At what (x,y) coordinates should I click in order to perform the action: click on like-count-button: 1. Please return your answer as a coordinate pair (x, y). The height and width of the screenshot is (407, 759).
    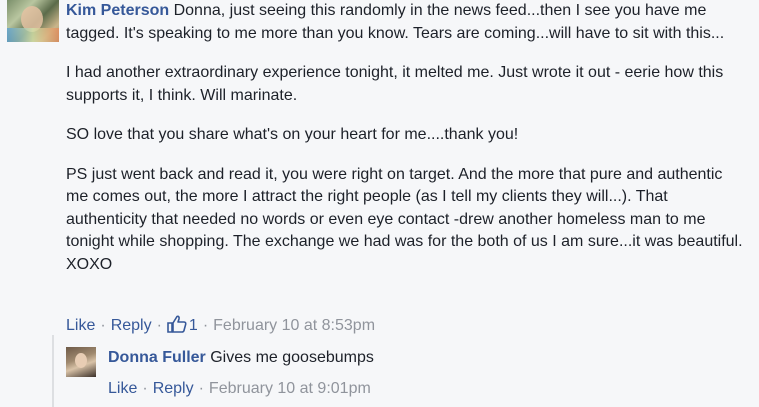
    Looking at the image, I should click on (182, 324).